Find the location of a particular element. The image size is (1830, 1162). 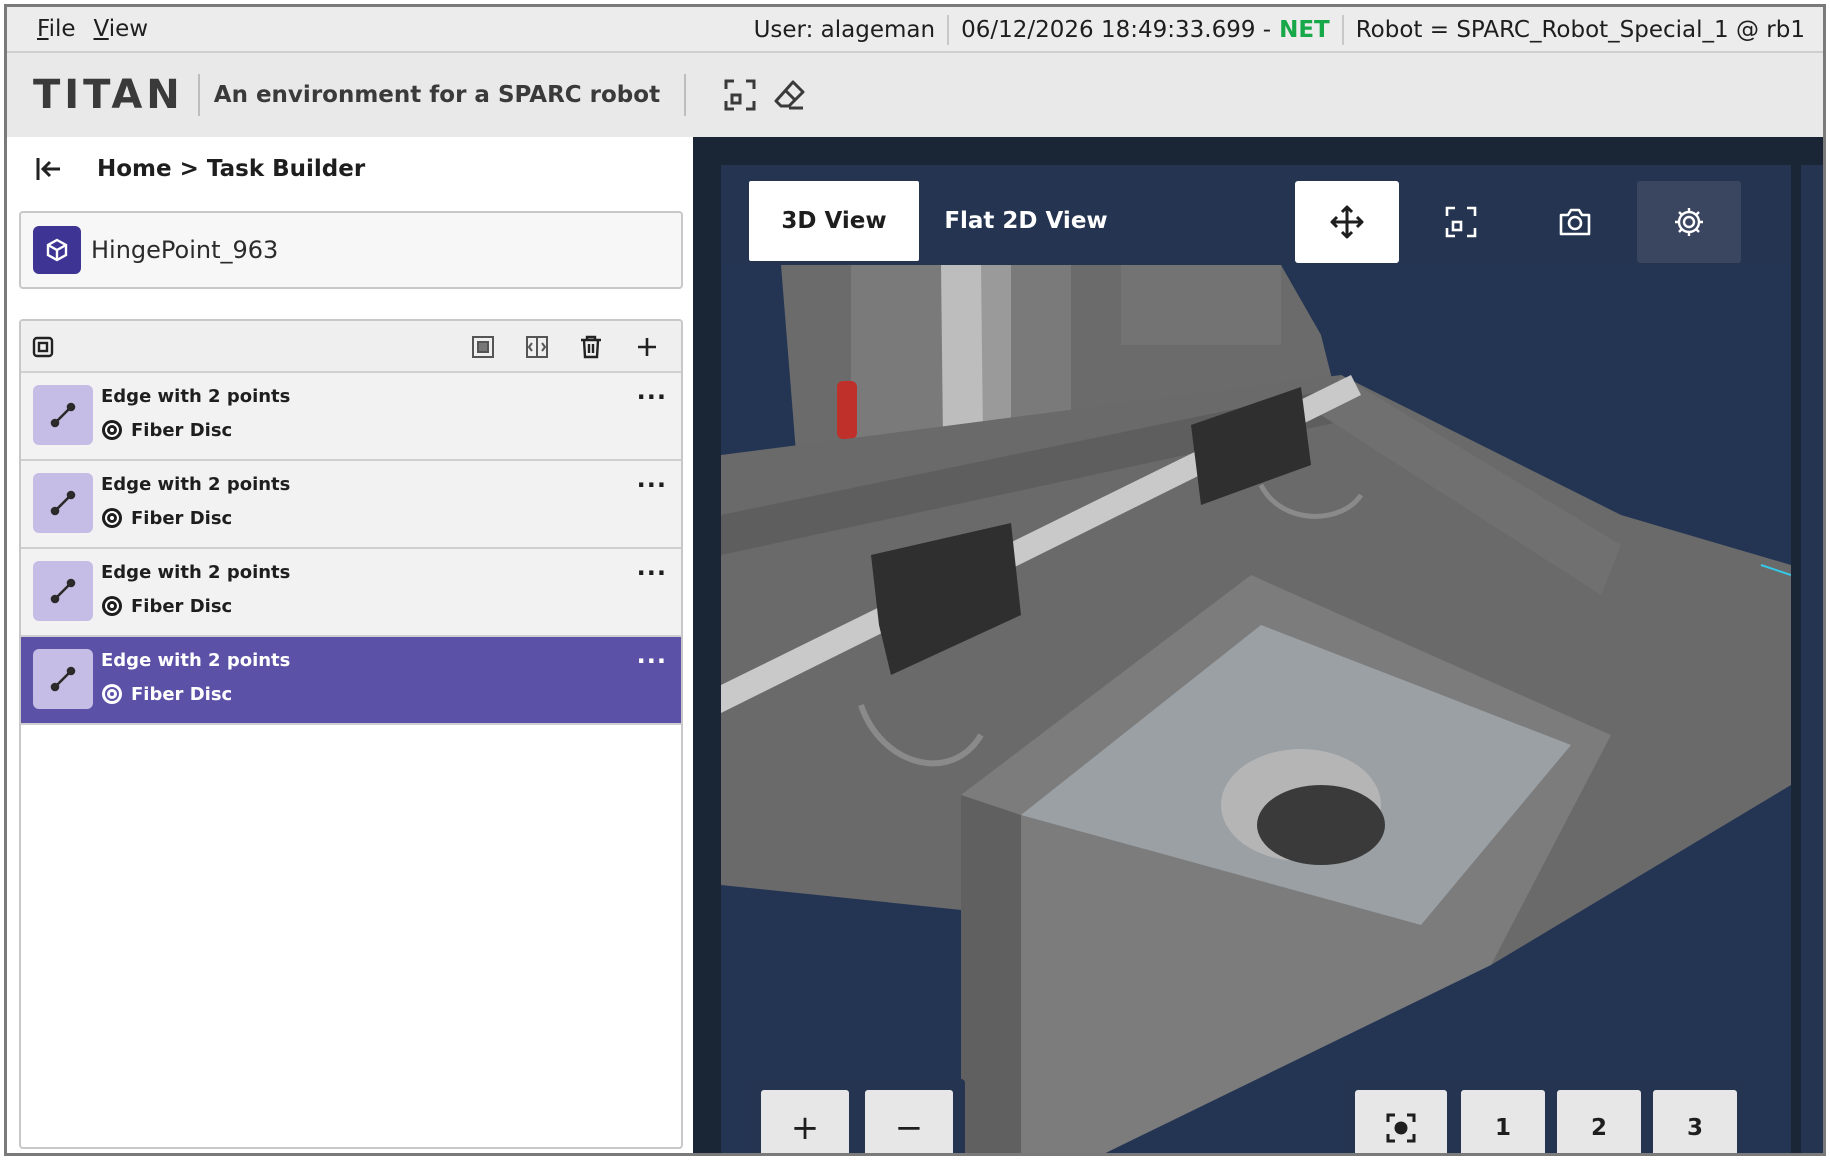

timestamp-group: 06/12/2026 18:49:33.699 - NET is located at coordinates (1144, 30).